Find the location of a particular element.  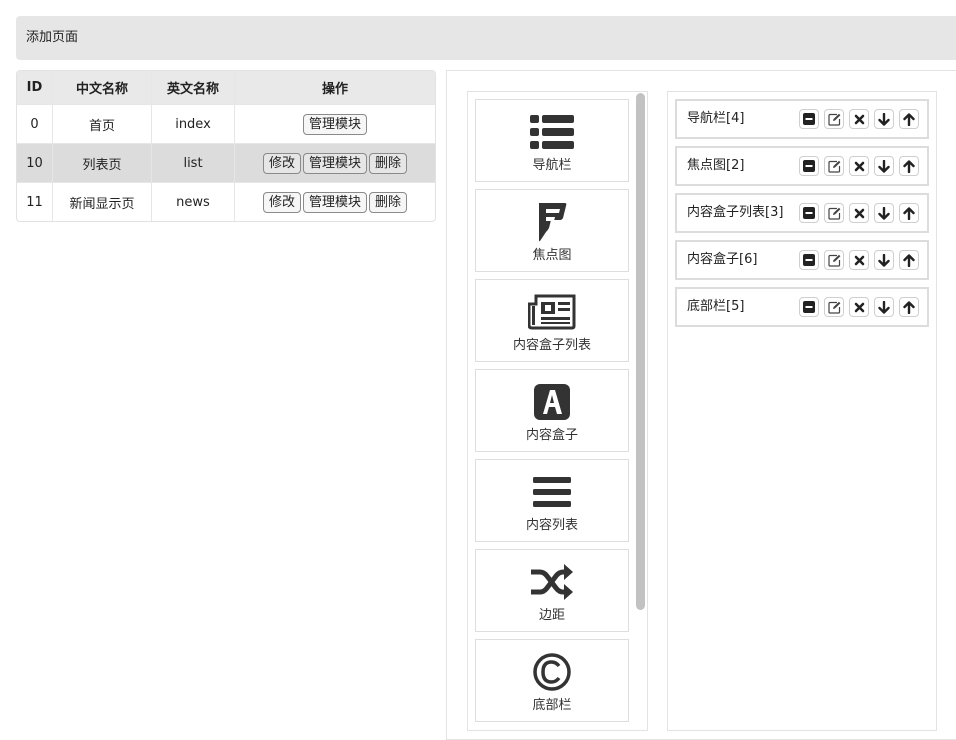

module-label: 焦点图[2] is located at coordinates (716, 165).